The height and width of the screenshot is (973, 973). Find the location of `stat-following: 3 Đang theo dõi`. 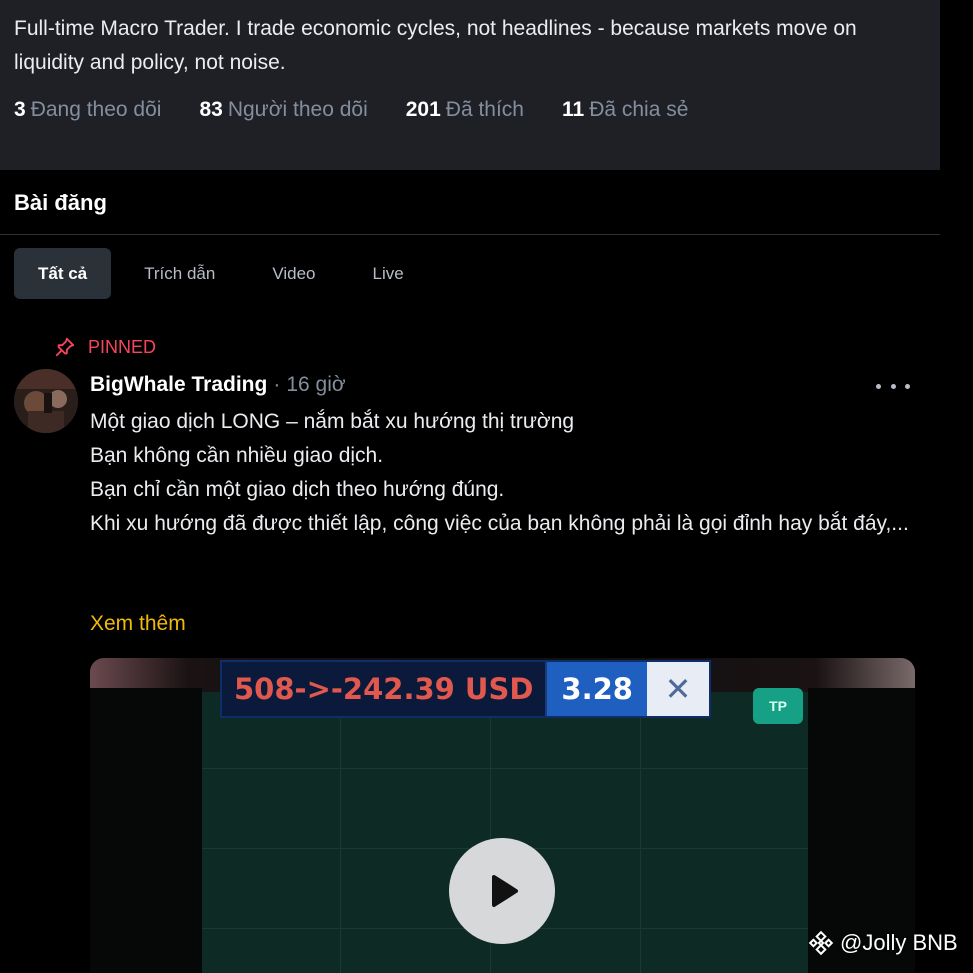

stat-following: 3 Đang theo dõi is located at coordinates (87, 110).